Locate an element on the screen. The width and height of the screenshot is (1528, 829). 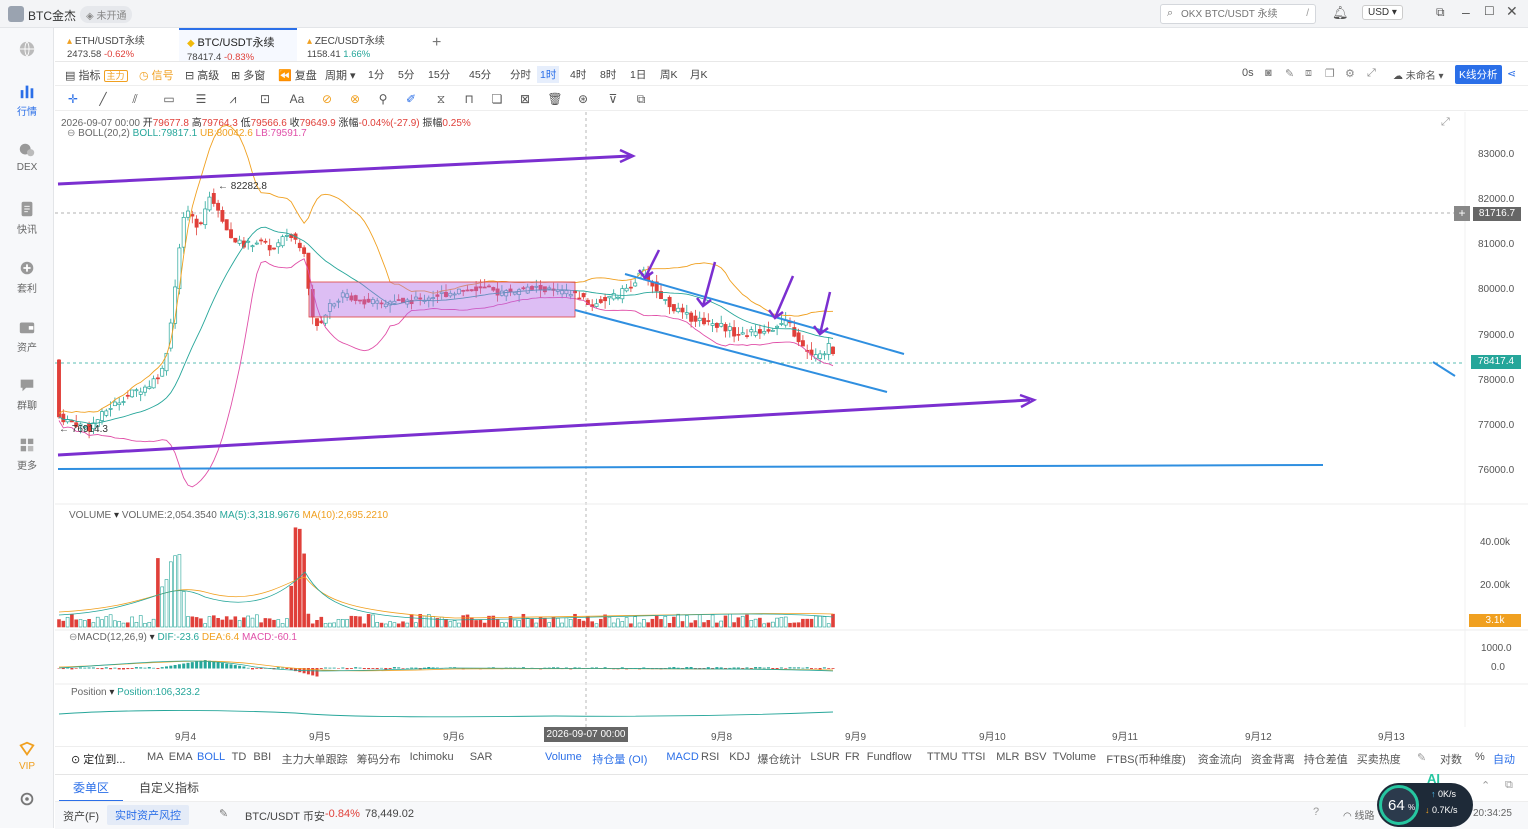
tab-btc: ◆ BTC/USDT永续 78417.4 -0.83% is located at coordinates (238, 45).